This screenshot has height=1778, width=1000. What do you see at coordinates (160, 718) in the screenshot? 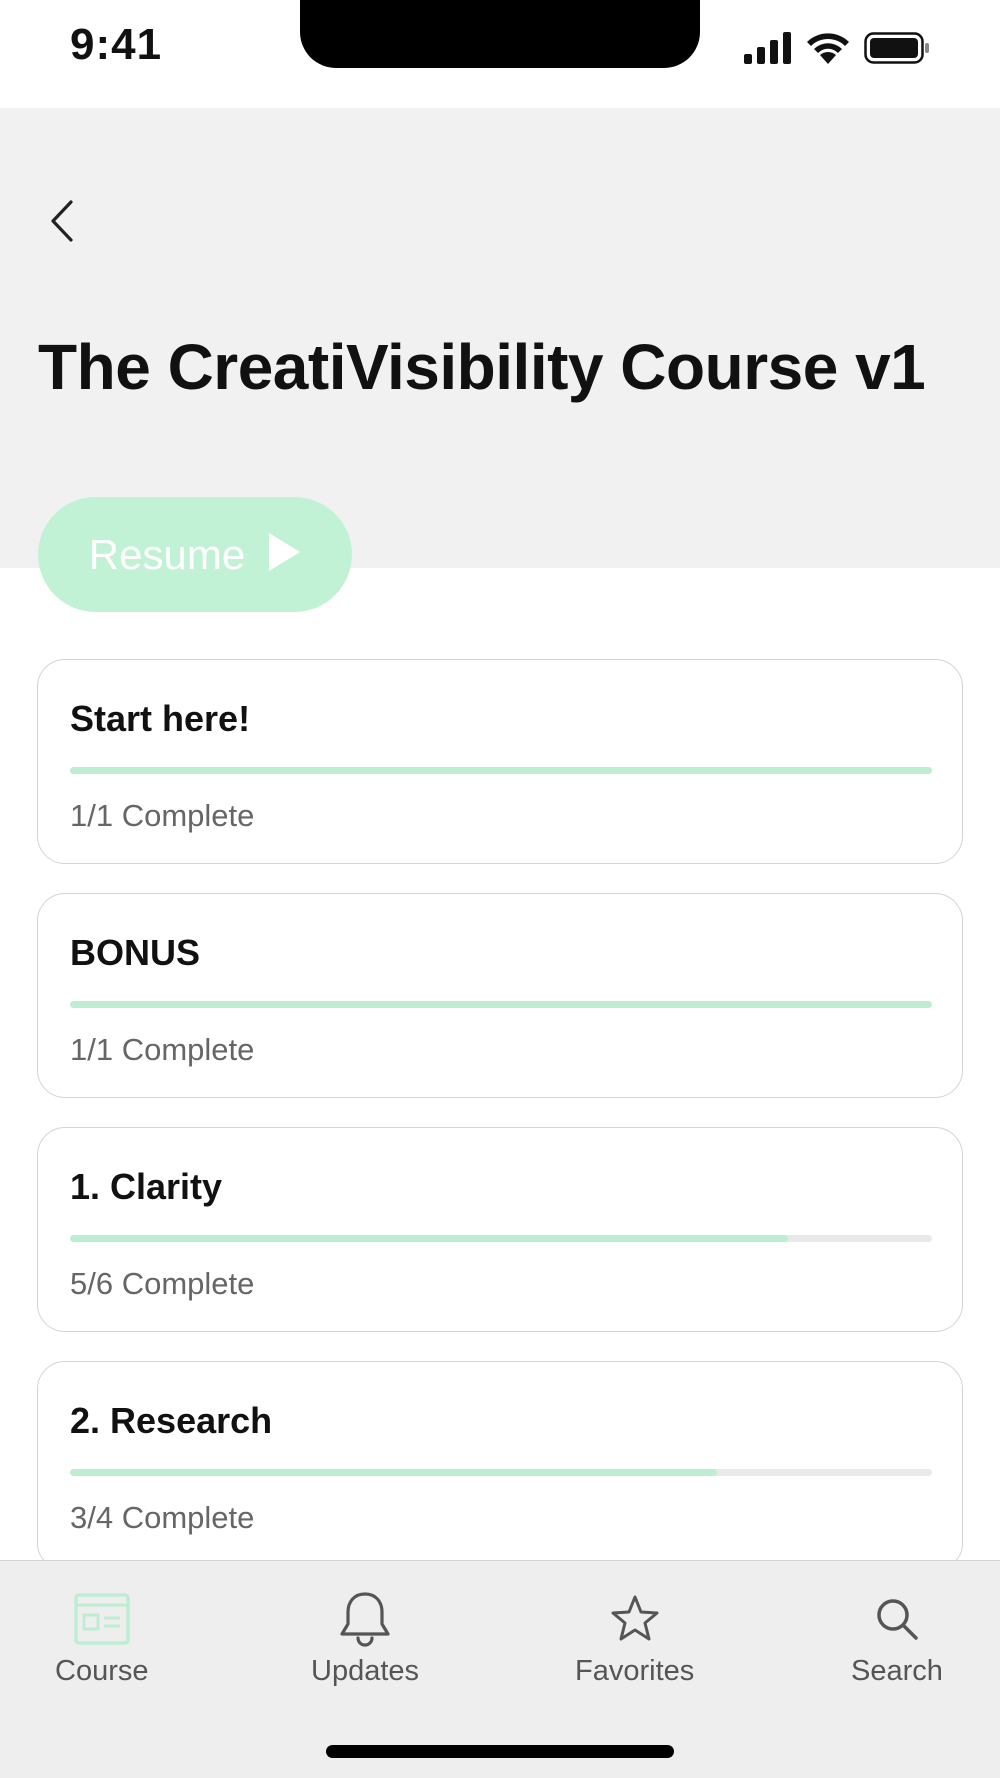
I see `section-title: Start here!` at bounding box center [160, 718].